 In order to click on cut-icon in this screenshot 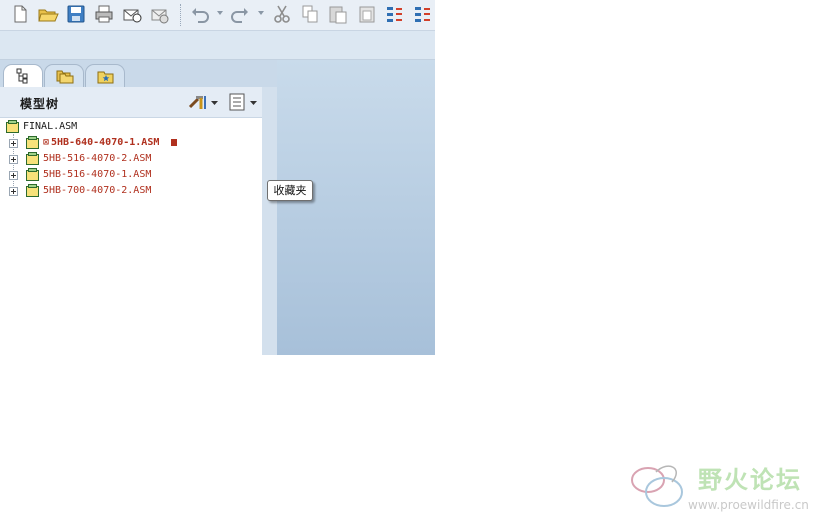, I will do `click(282, 14)`.